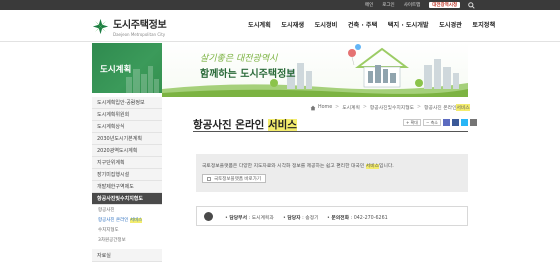 The height and width of the screenshot is (272, 560). Describe the element at coordinates (127, 139) in the screenshot. I see `sidebar-item-2030-basic-plan: 2030년도시기본계획` at that location.